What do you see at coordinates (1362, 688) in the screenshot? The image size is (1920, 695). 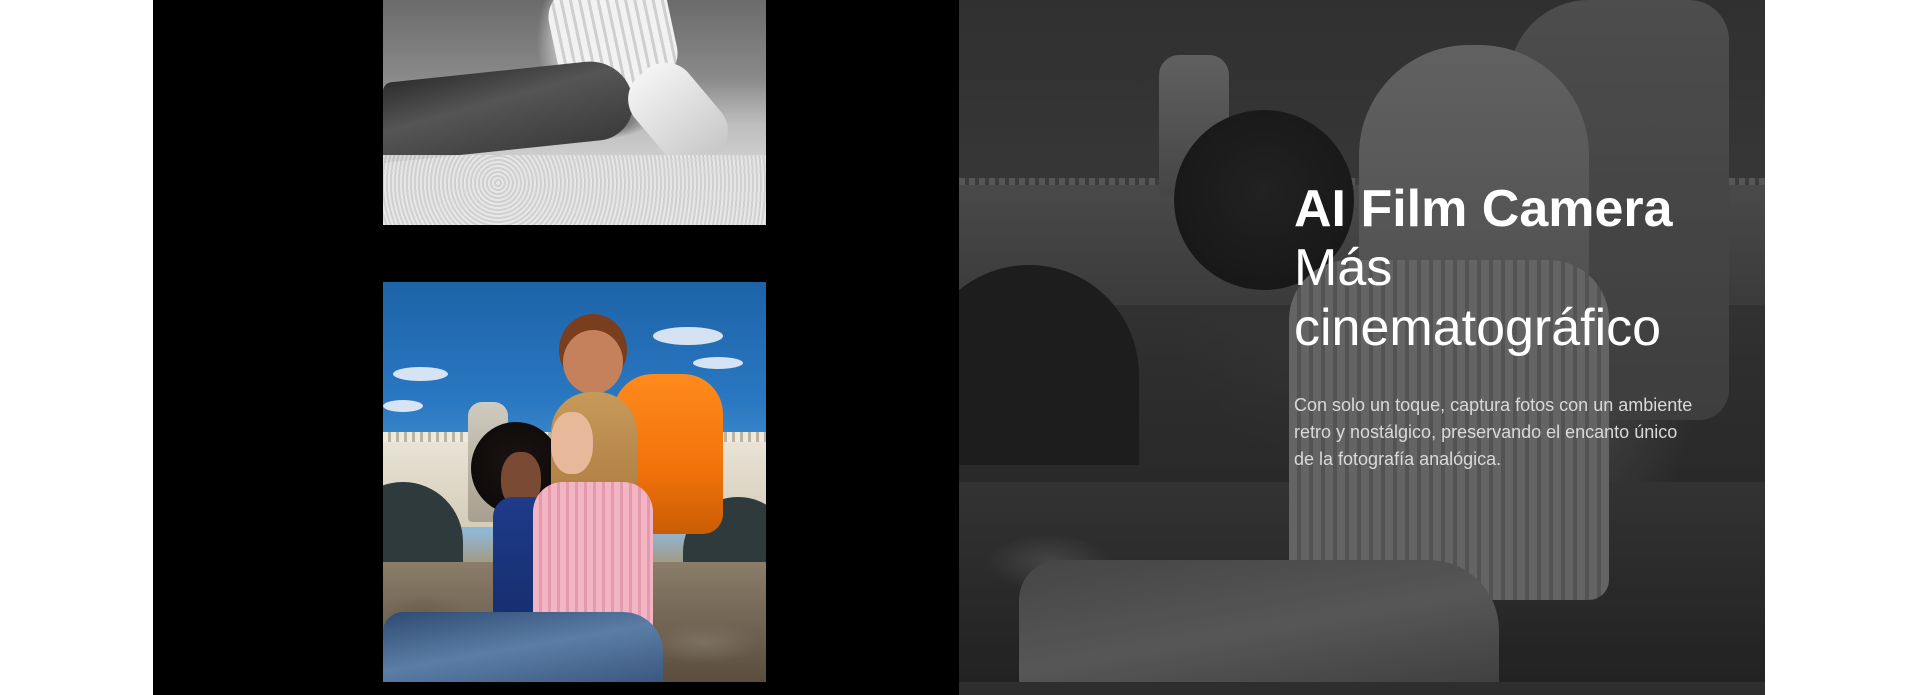 I see `bottom-strip` at bounding box center [1362, 688].